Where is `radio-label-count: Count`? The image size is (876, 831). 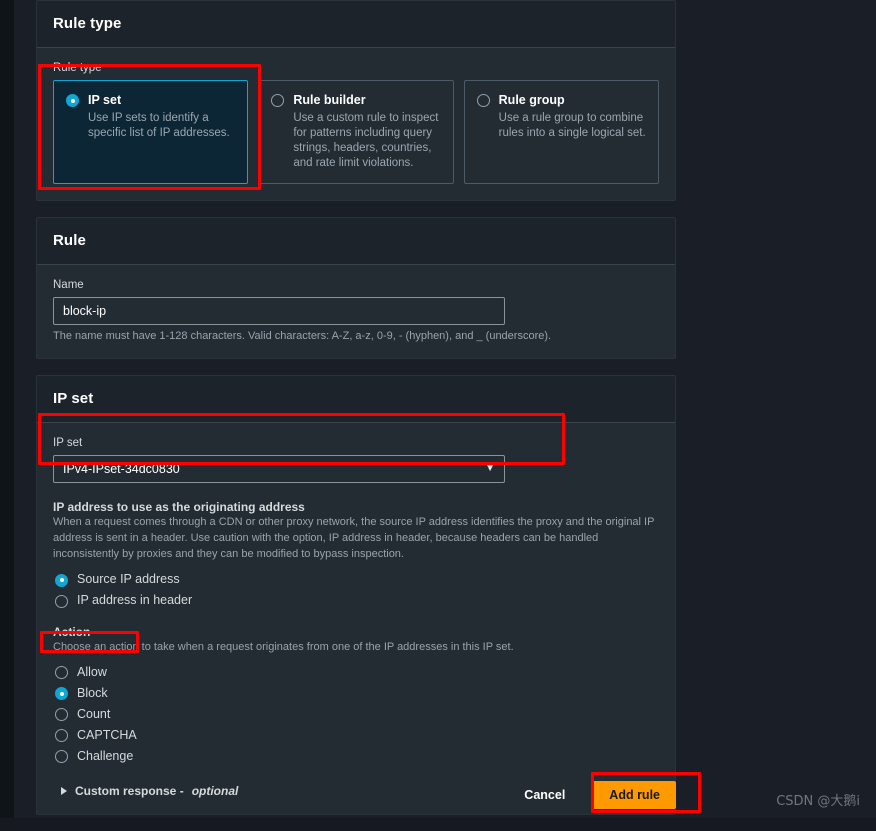 radio-label-count: Count is located at coordinates (94, 713).